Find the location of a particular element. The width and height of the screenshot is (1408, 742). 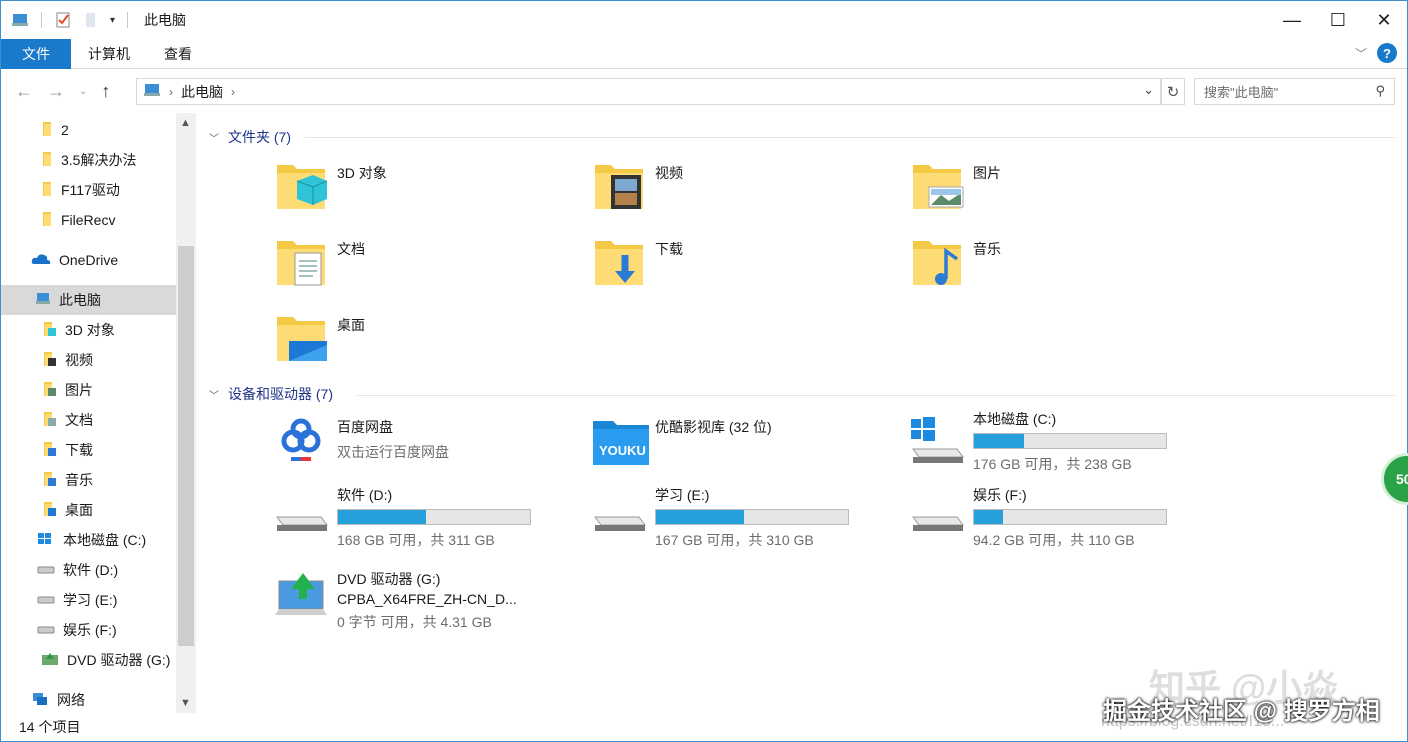

folder-item: 图片 is located at coordinates (955, 187).